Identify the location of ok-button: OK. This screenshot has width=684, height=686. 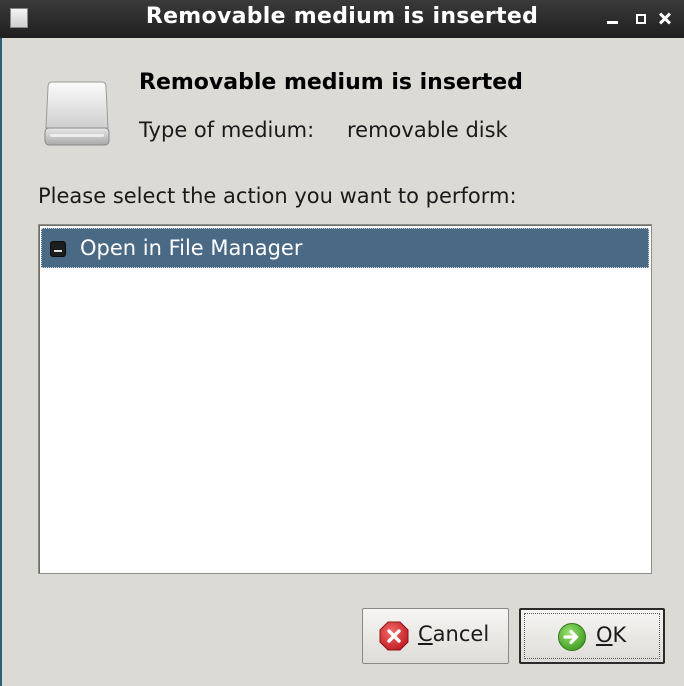
(592, 636).